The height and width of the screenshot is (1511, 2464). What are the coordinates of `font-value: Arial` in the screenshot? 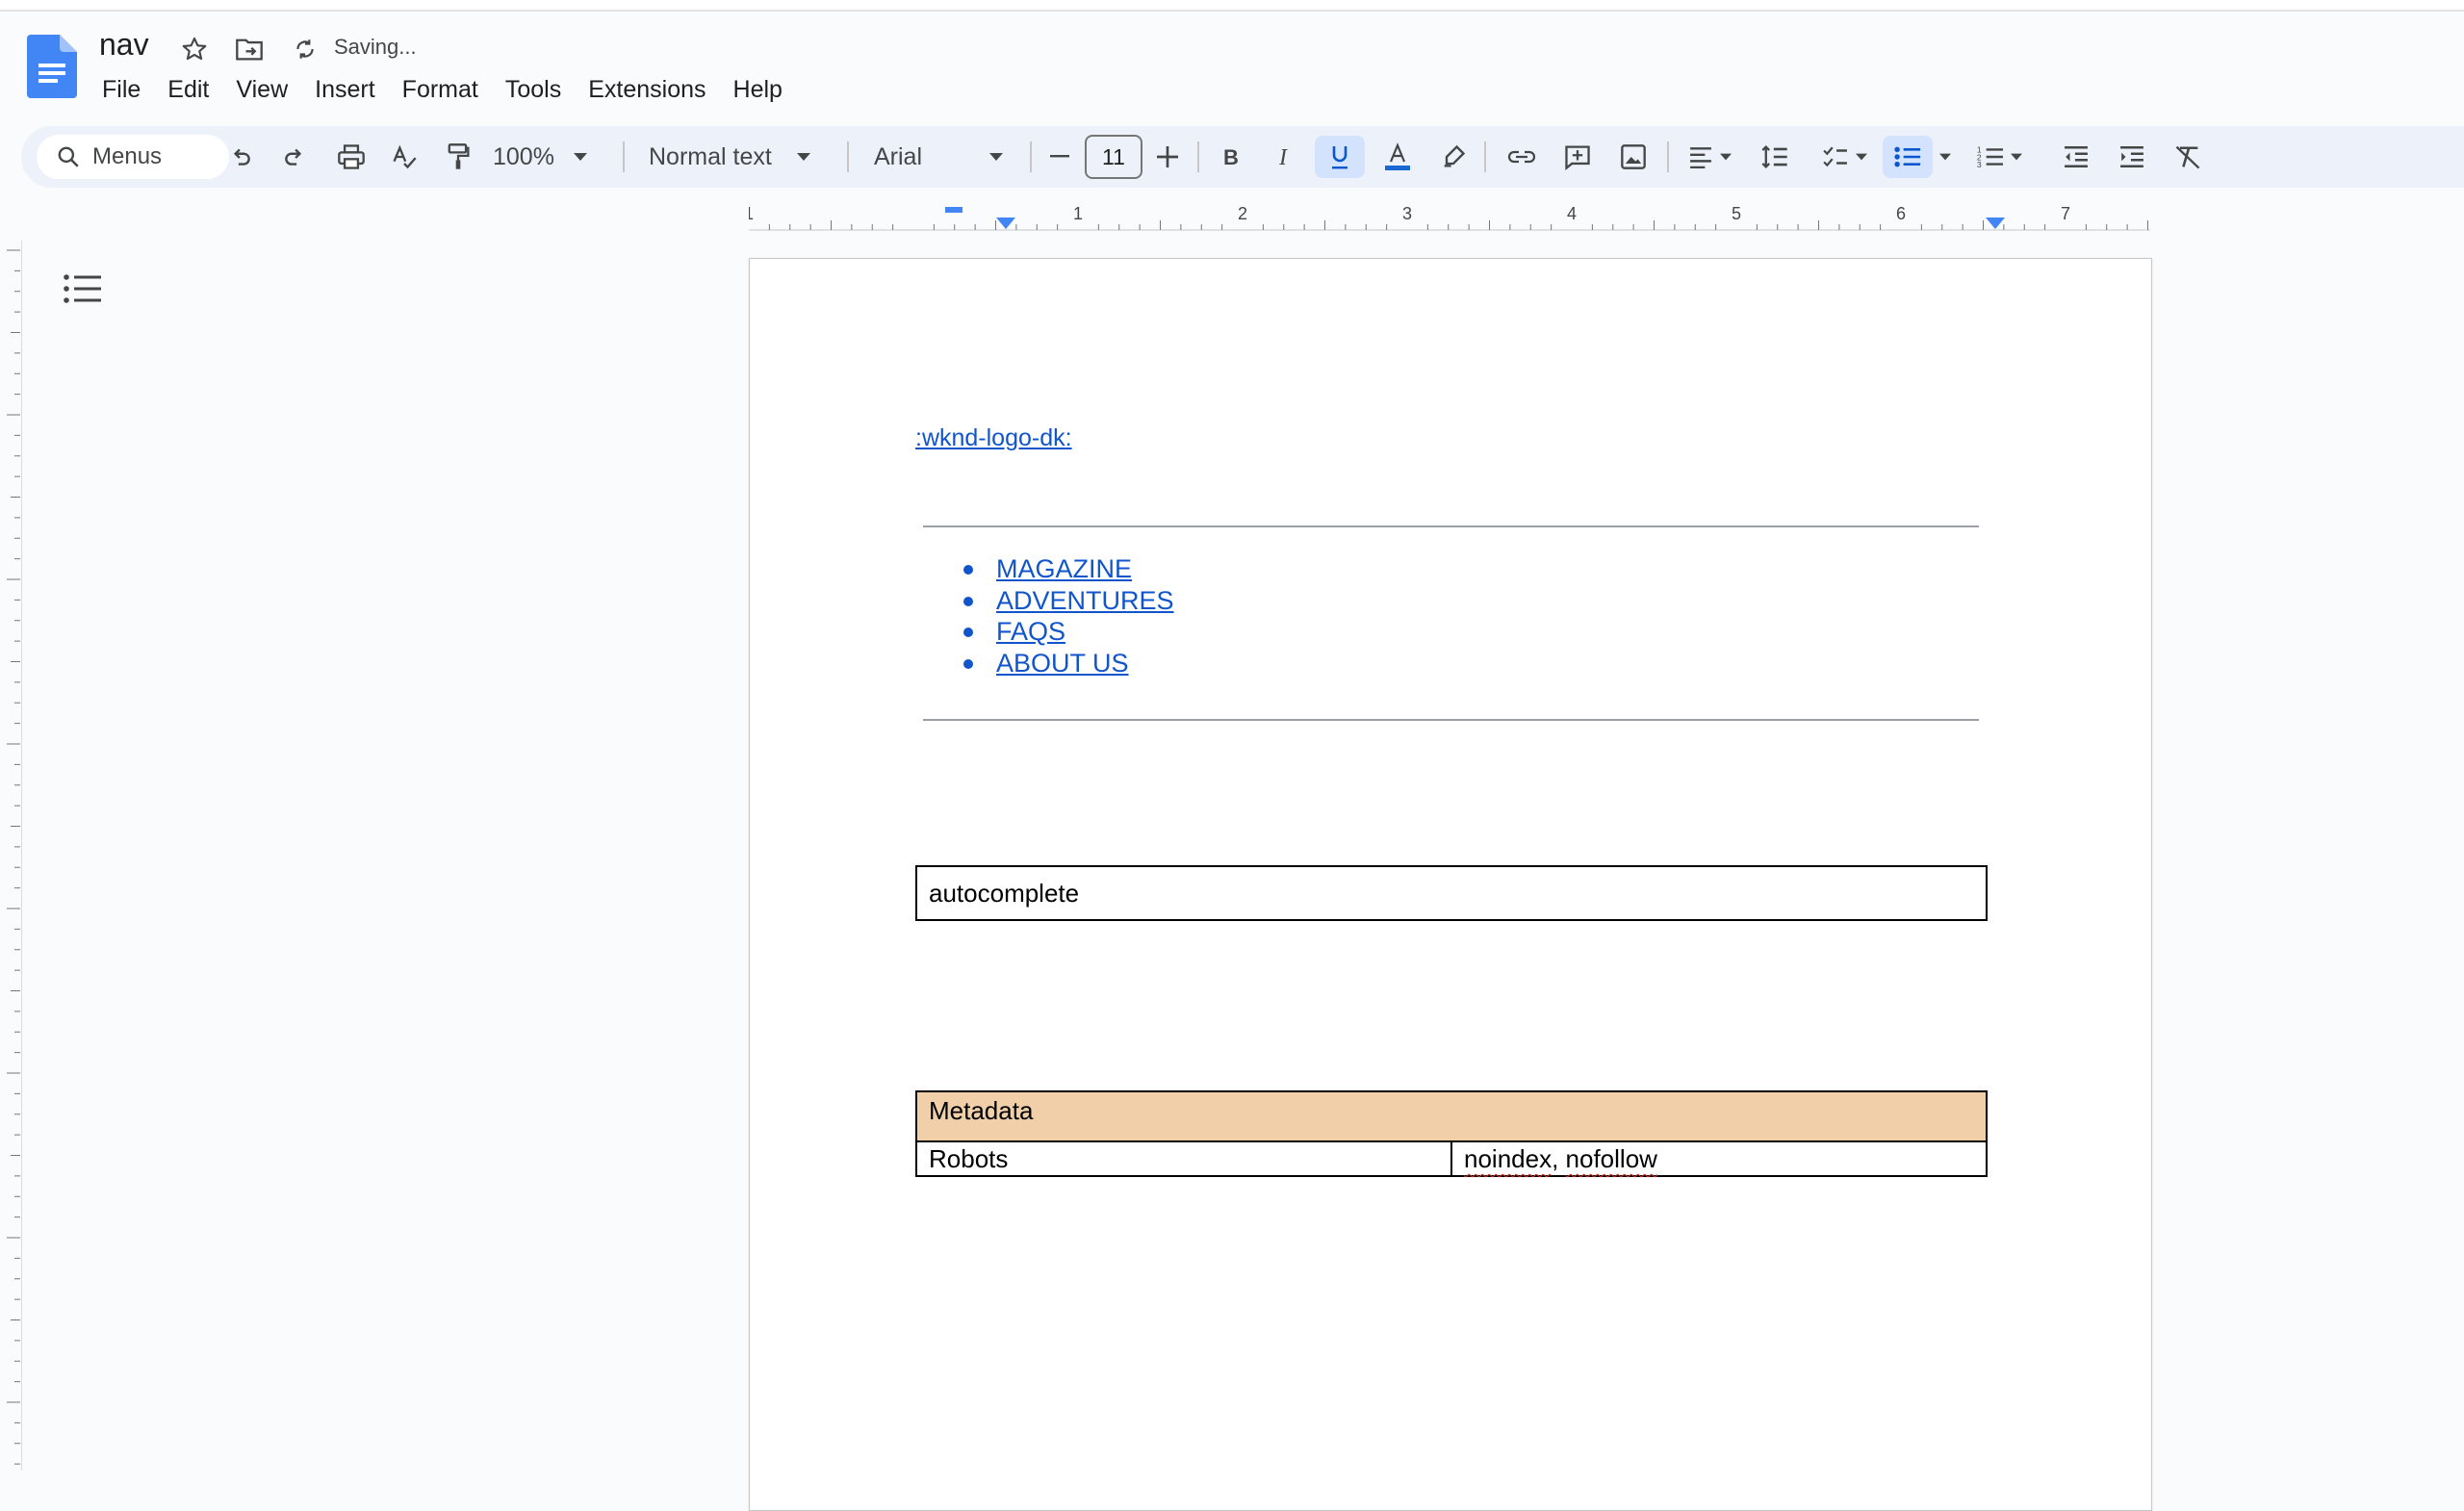 It's located at (898, 156).